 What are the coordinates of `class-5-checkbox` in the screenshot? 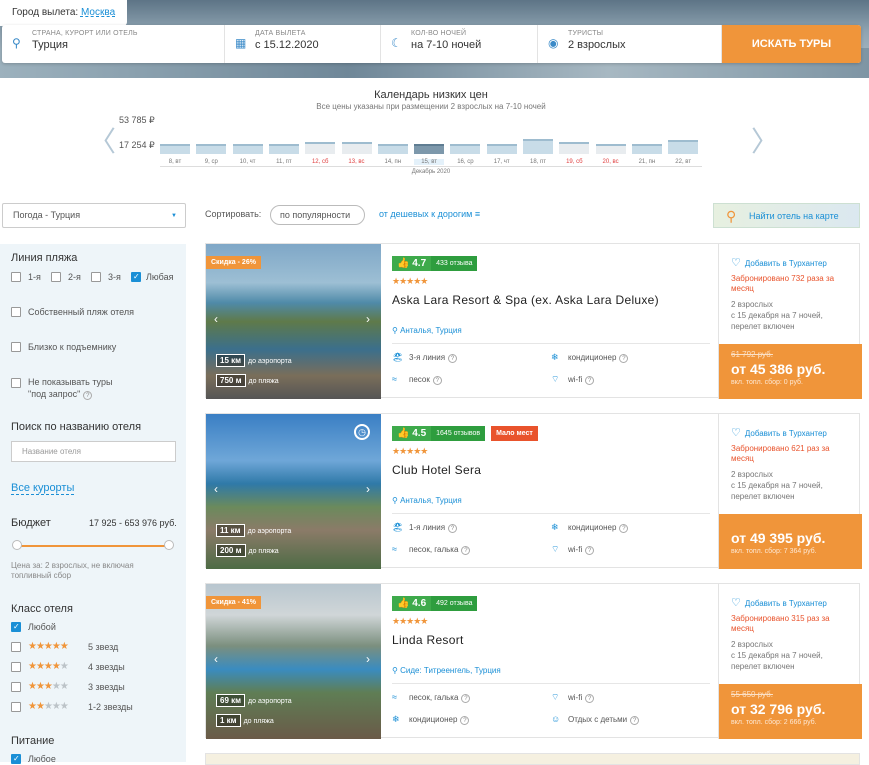 It's located at (16, 647).